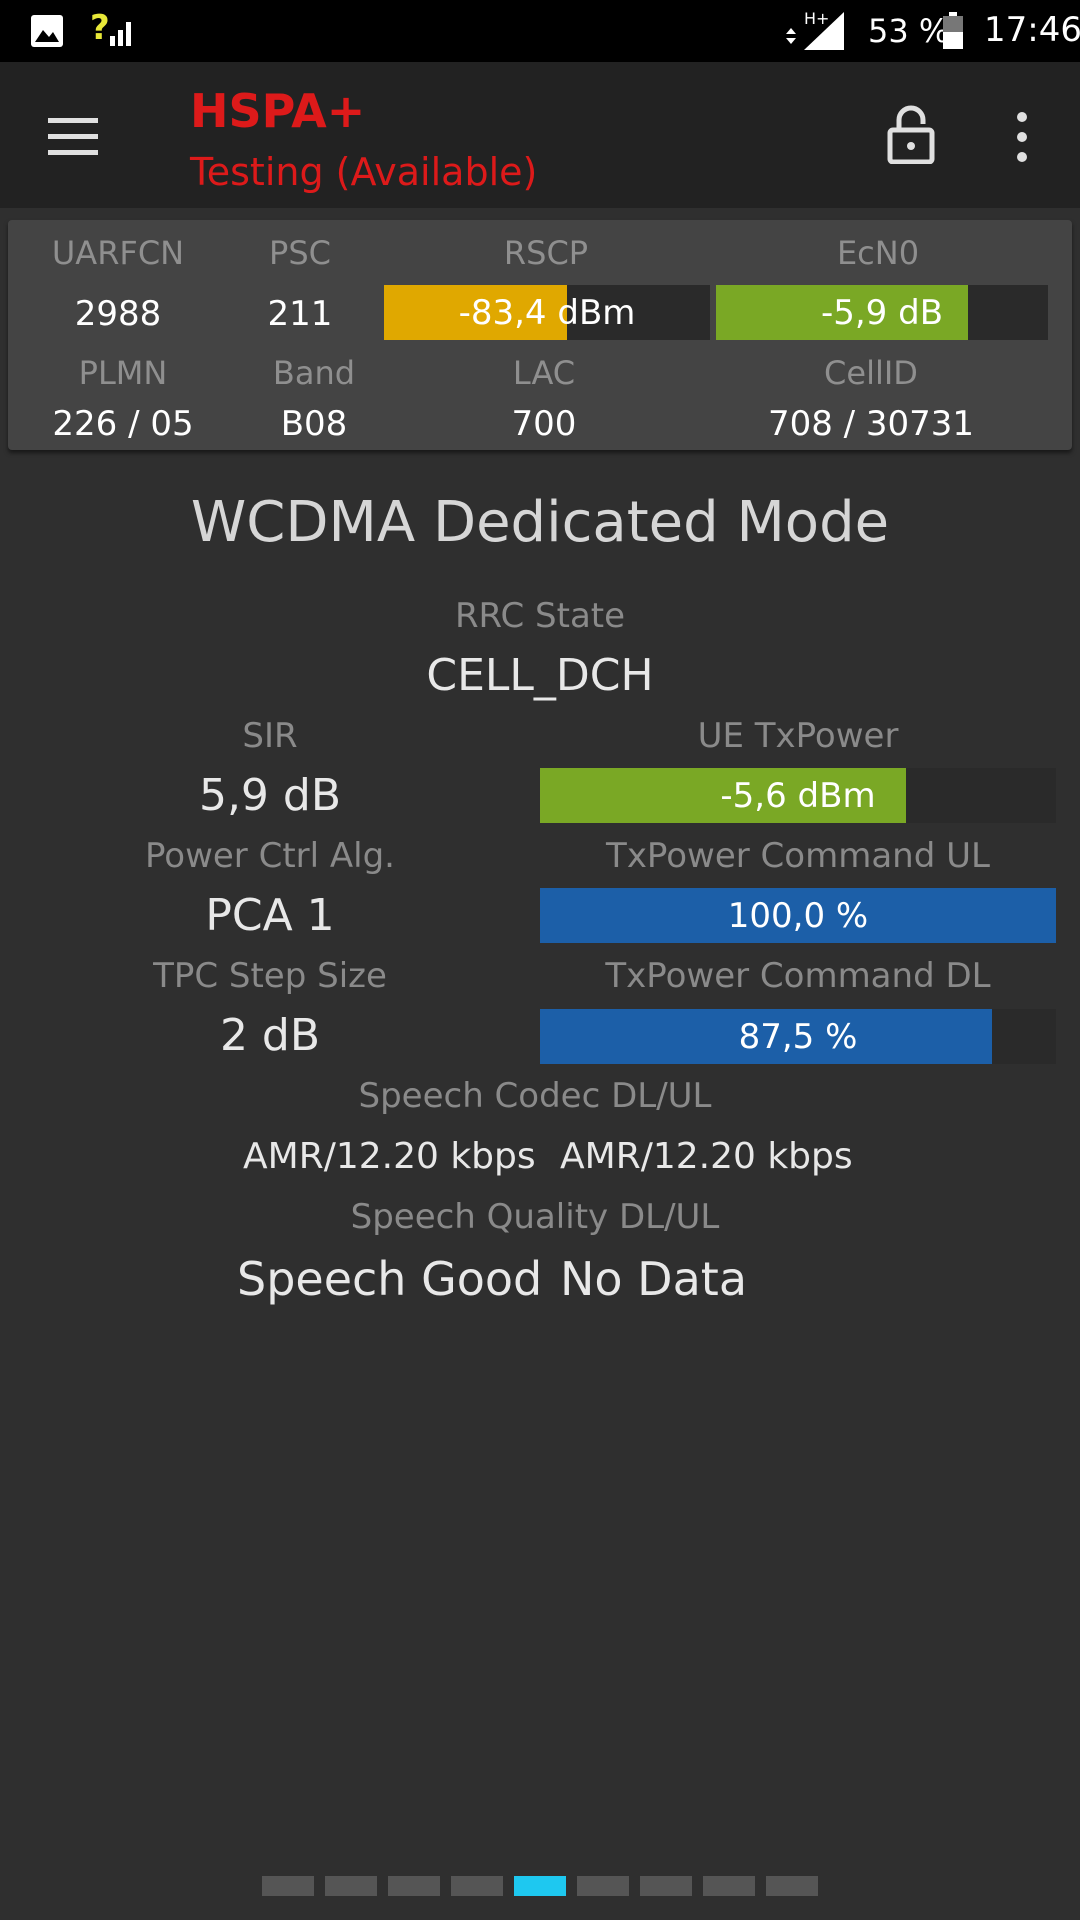 The height and width of the screenshot is (1920, 1080). I want to click on menu-icon, so click(73, 137).